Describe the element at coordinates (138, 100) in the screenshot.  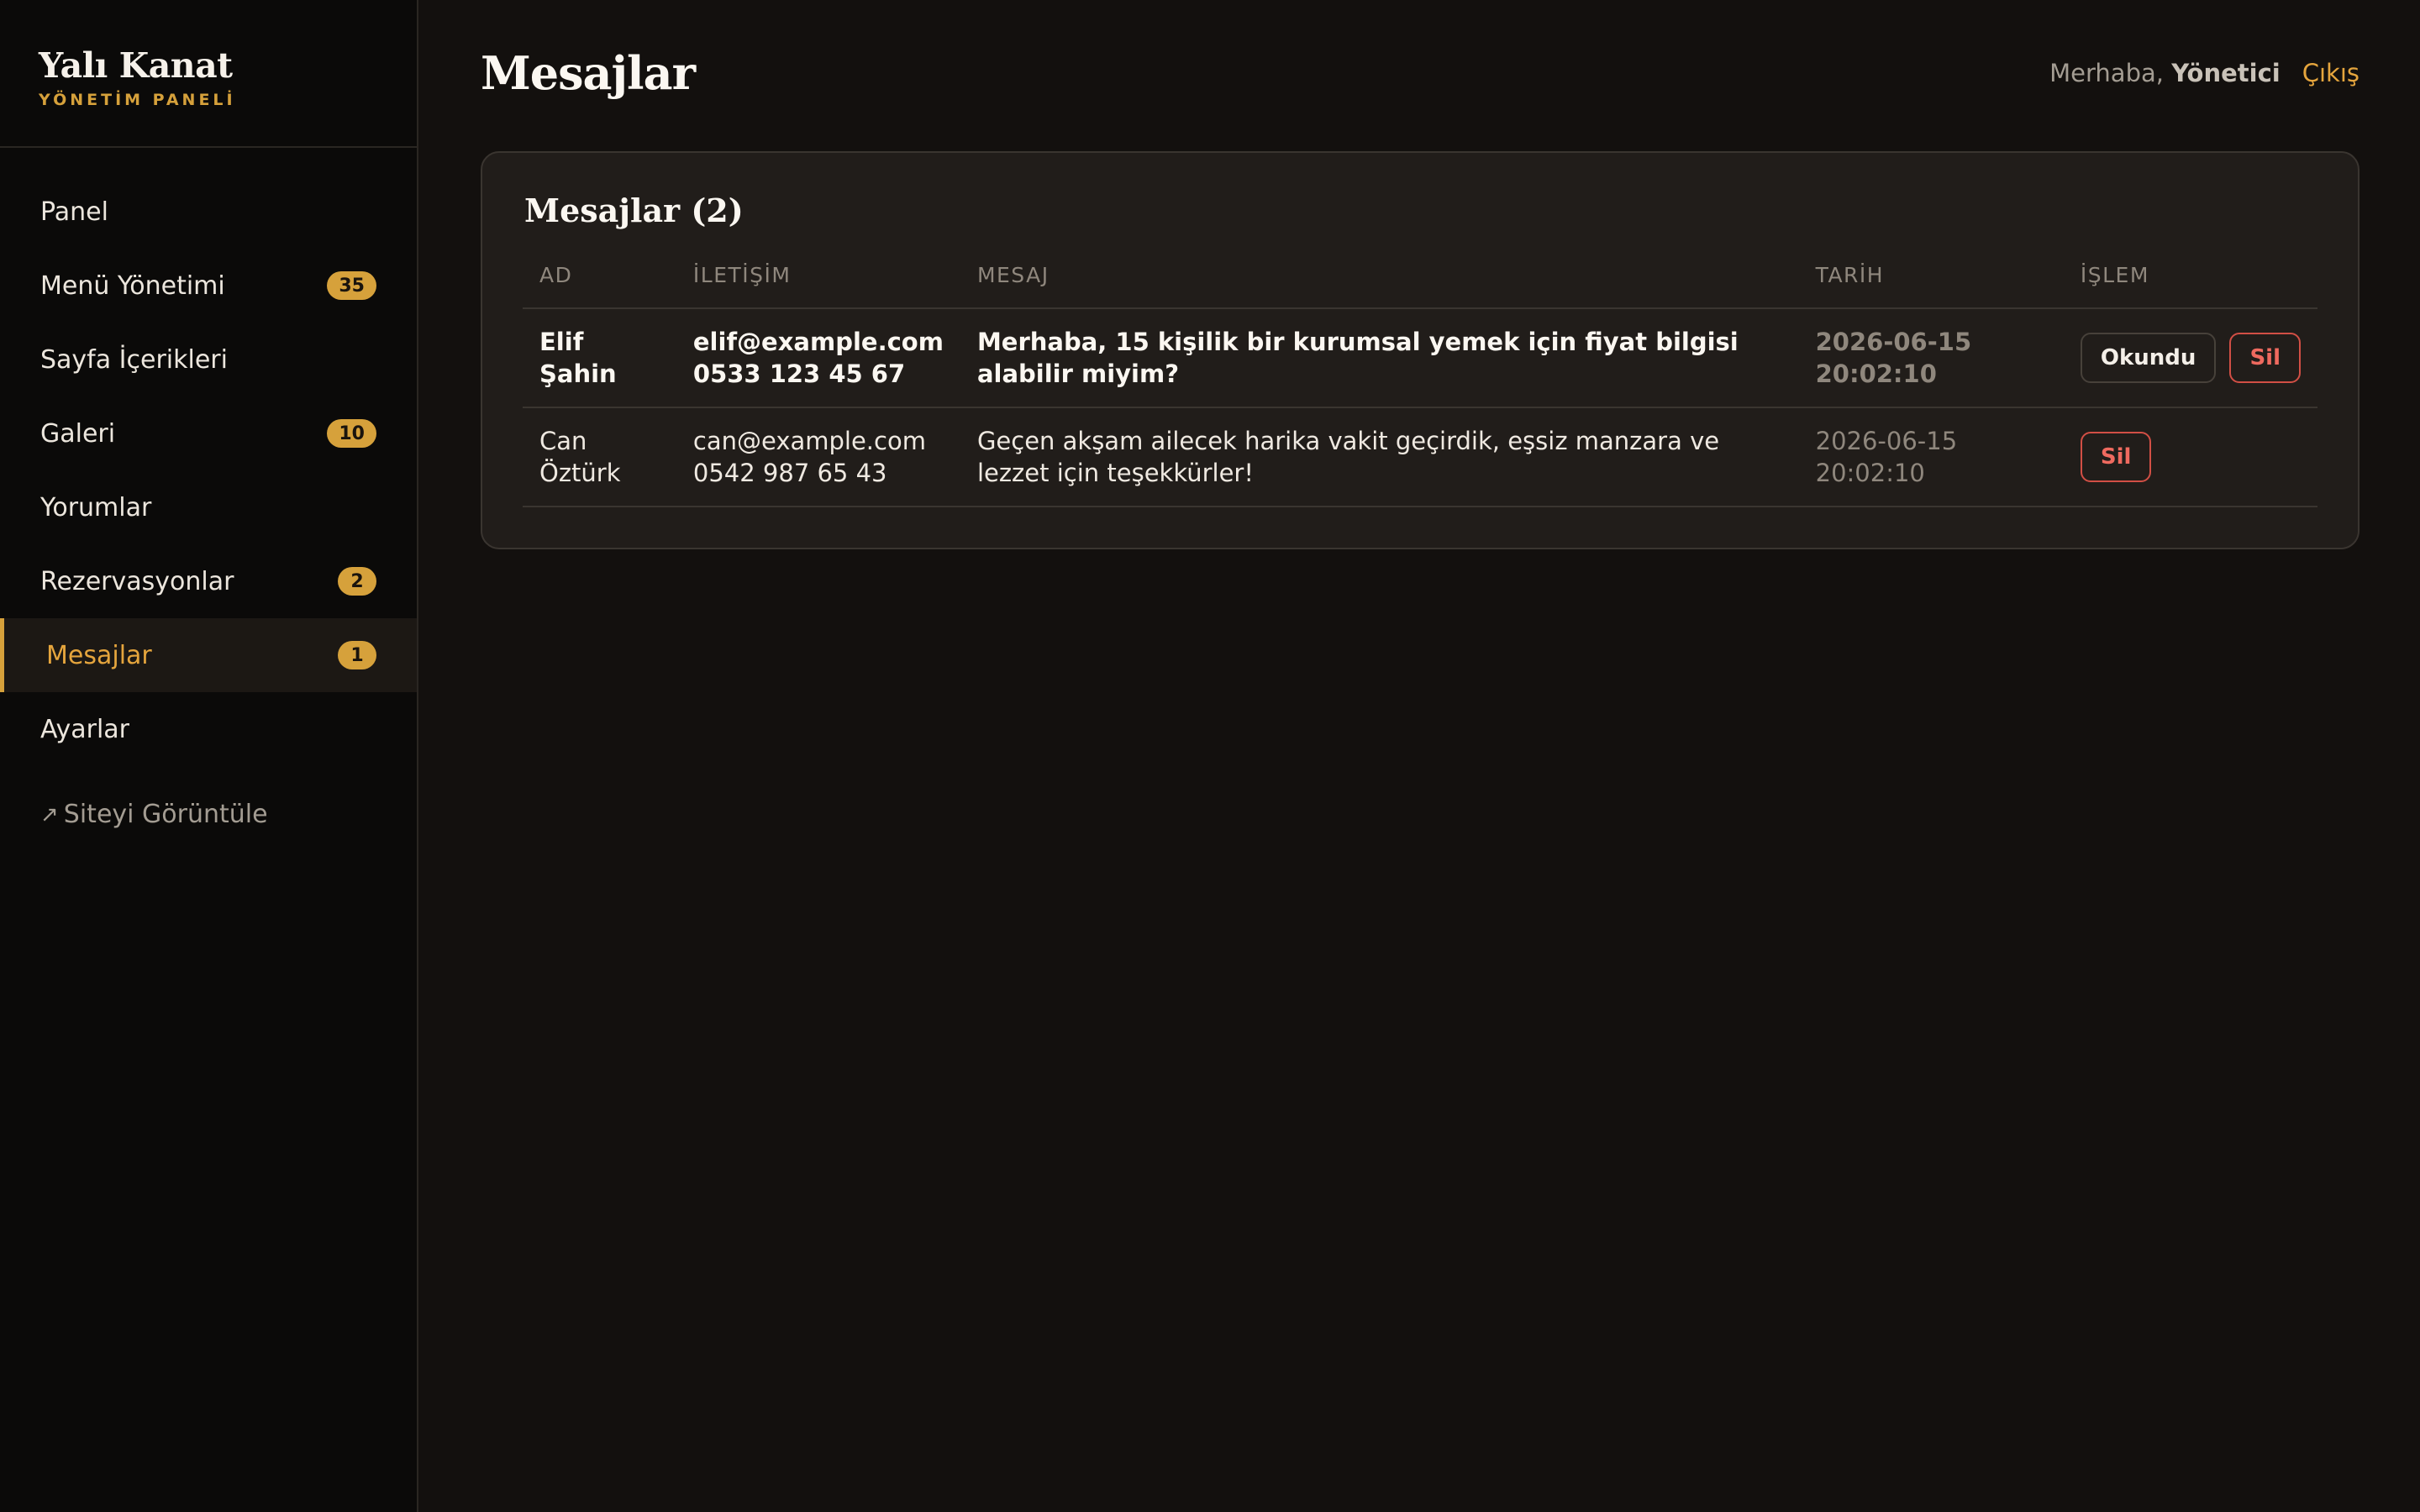
I see `brand-subtitle: YÖNETİM PANELİ` at that location.